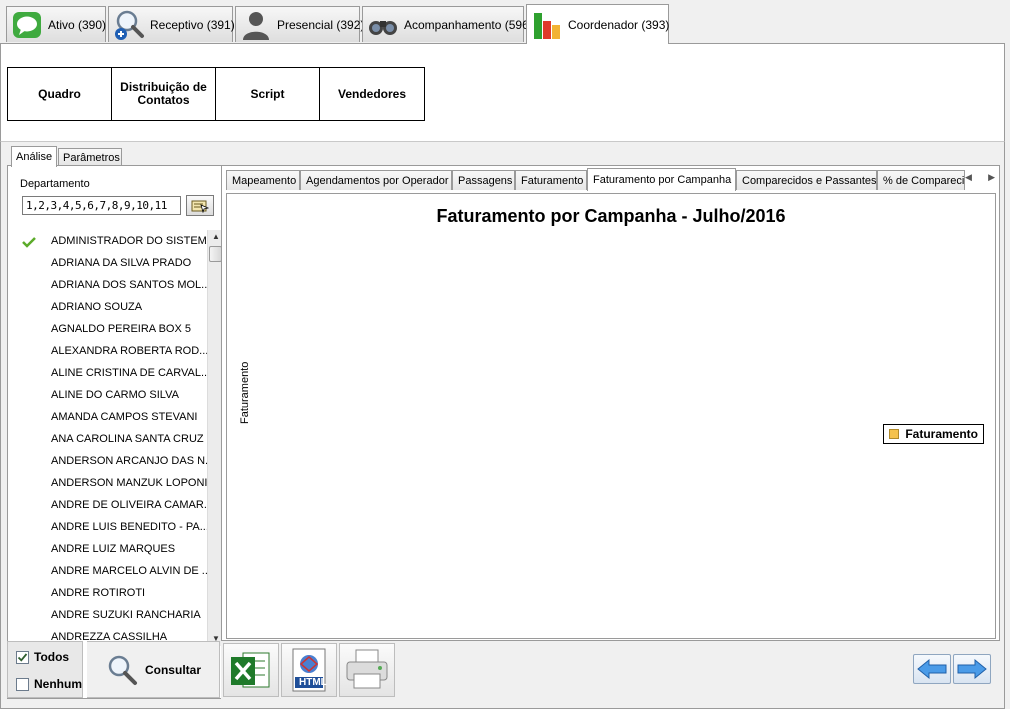 The width and height of the screenshot is (1010, 709). I want to click on tab-comparecidos-e-passantes: Comparecidos e Passantes, so click(806, 180).